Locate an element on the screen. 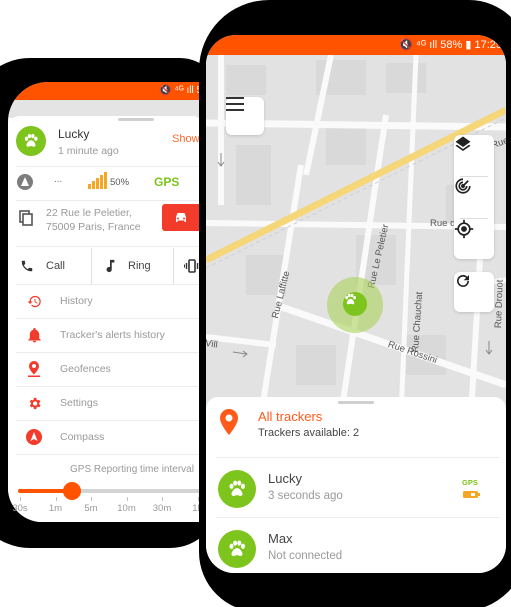 The image size is (511, 607). hamburger-icon is located at coordinates (235, 104).